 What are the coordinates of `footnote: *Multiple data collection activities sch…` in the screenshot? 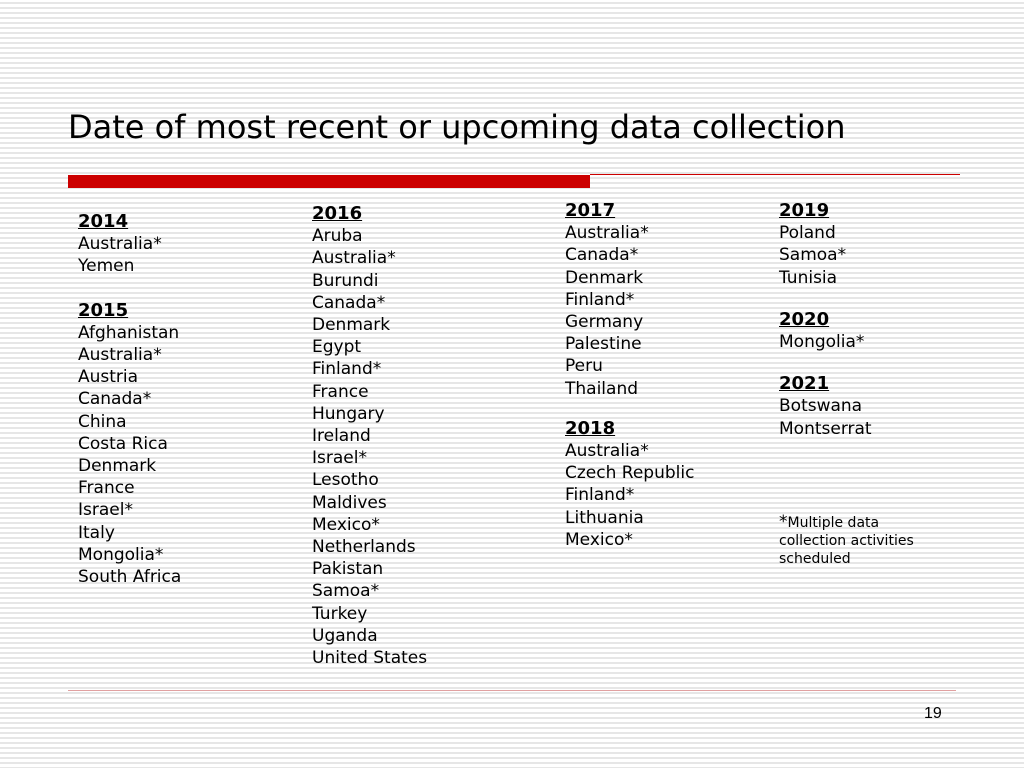 It's located at (864, 540).